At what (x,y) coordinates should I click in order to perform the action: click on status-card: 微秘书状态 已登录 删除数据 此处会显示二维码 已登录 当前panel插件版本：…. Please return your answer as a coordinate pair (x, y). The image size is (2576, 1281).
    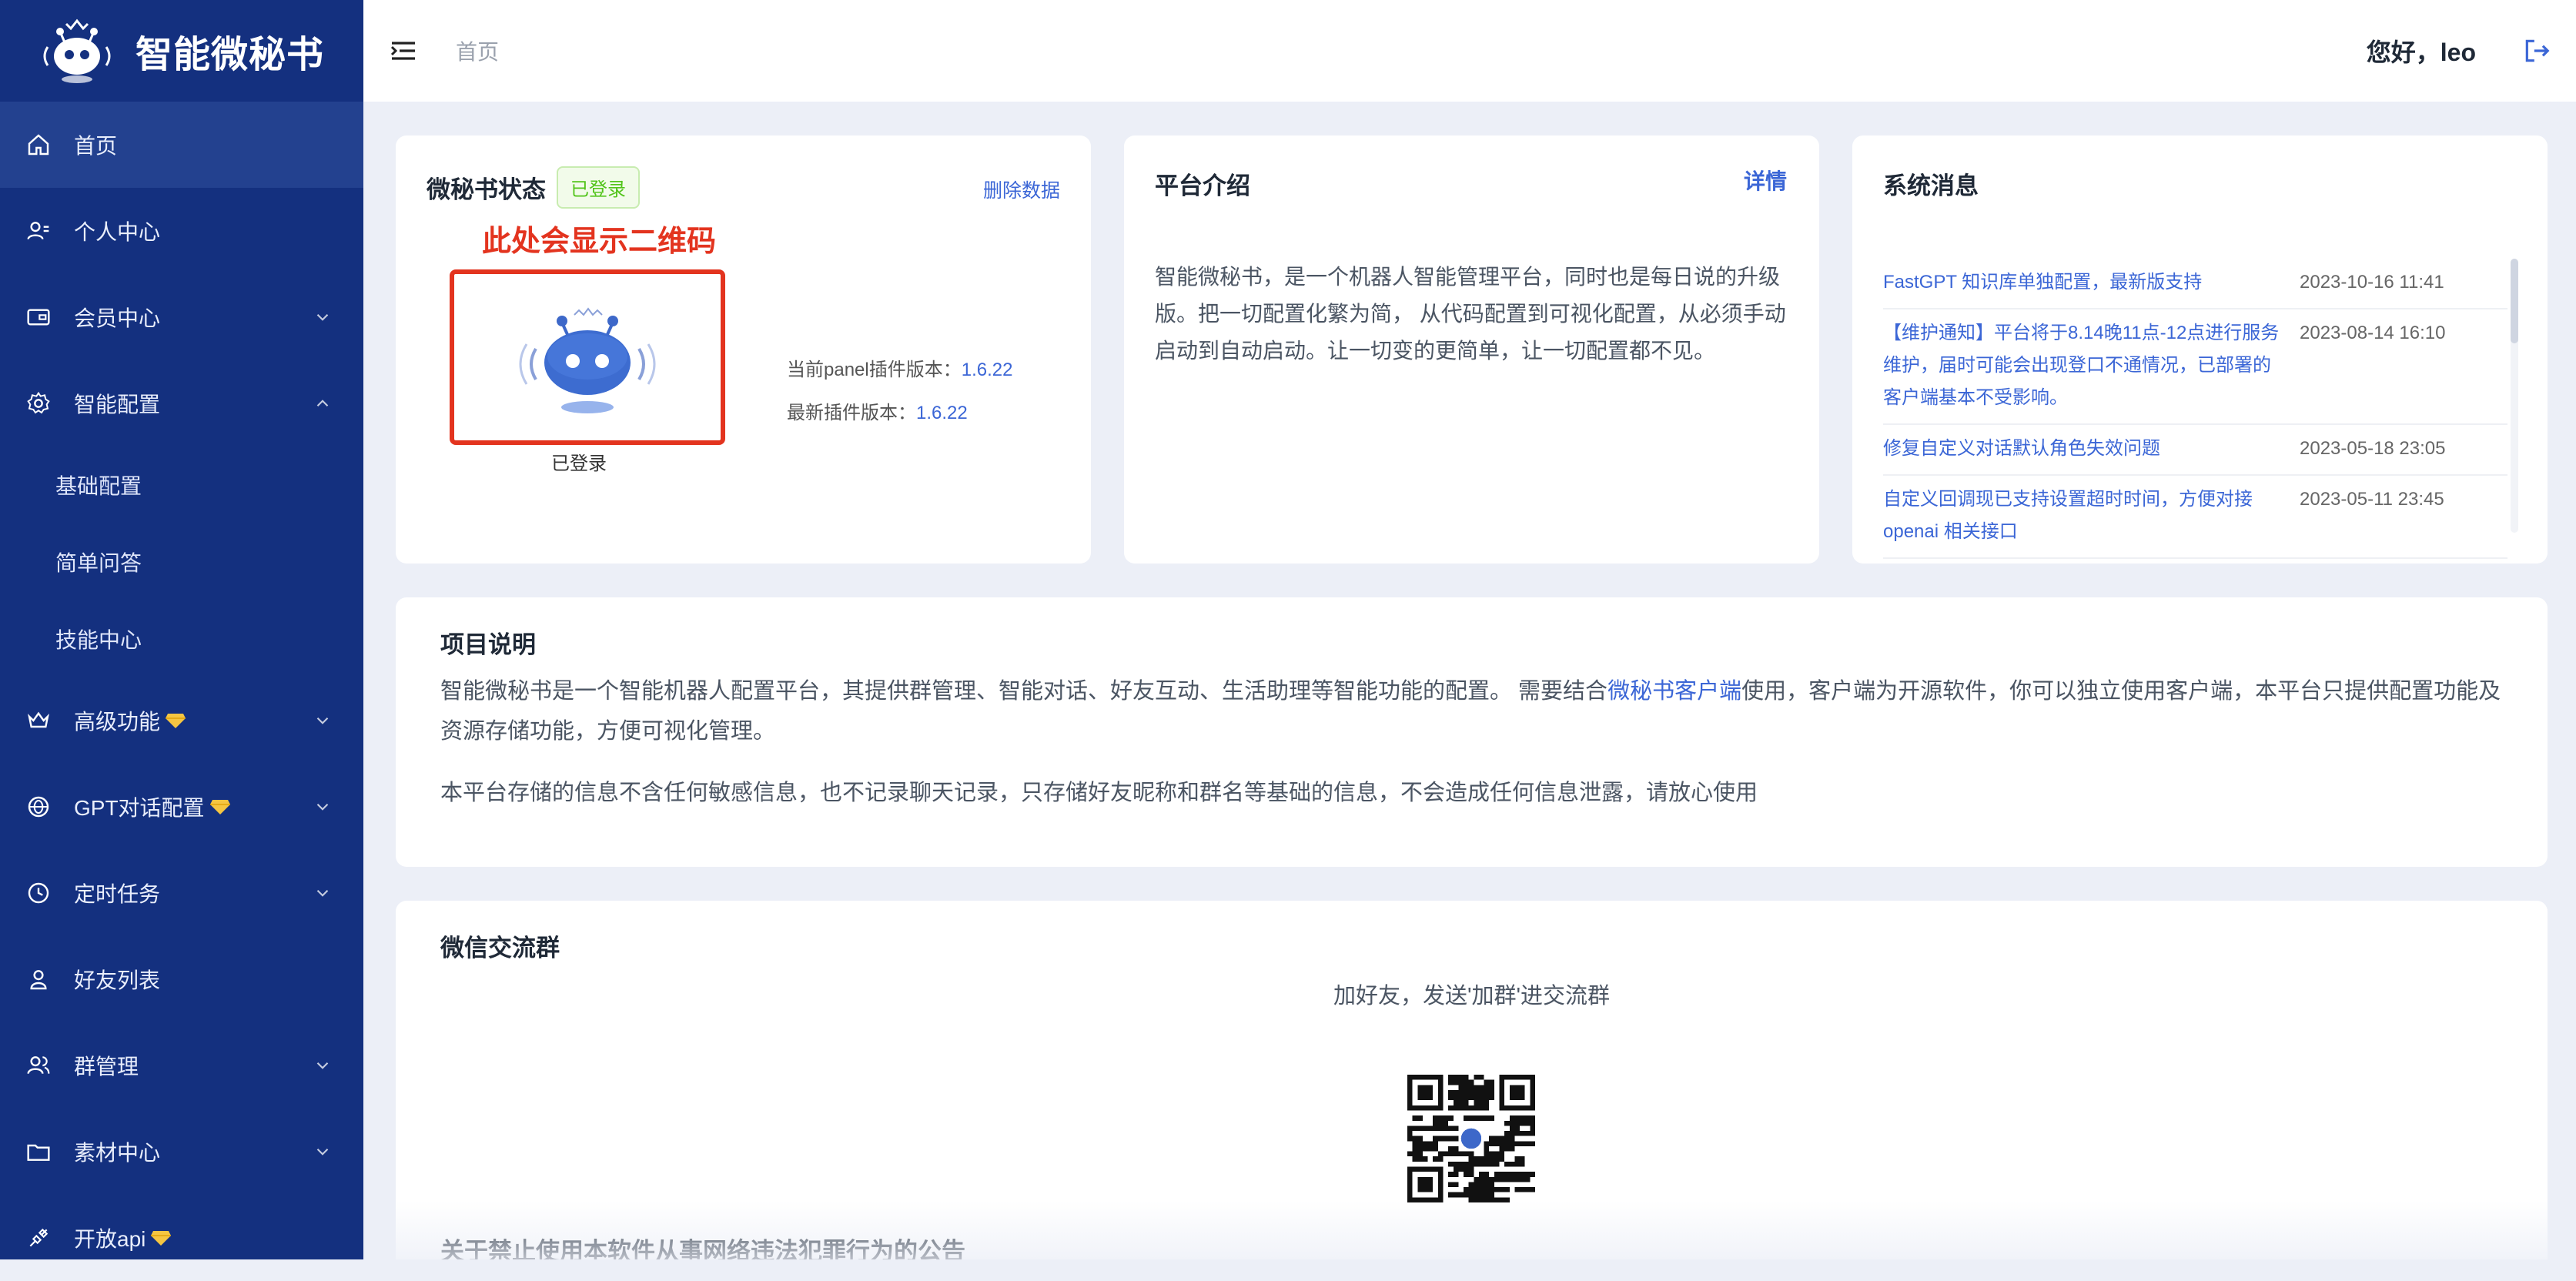
    Looking at the image, I should click on (743, 350).